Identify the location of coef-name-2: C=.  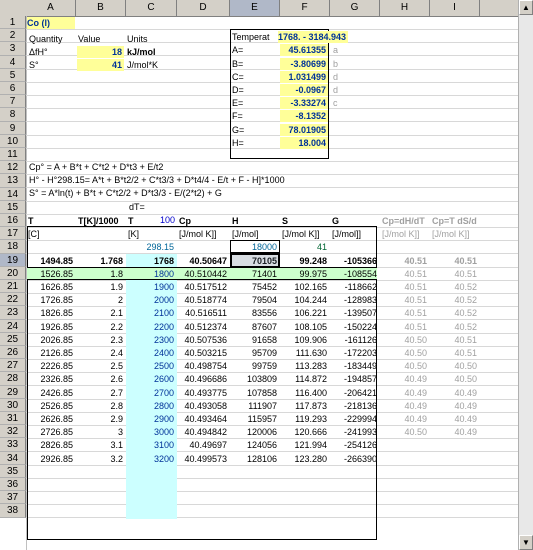
(252, 77).